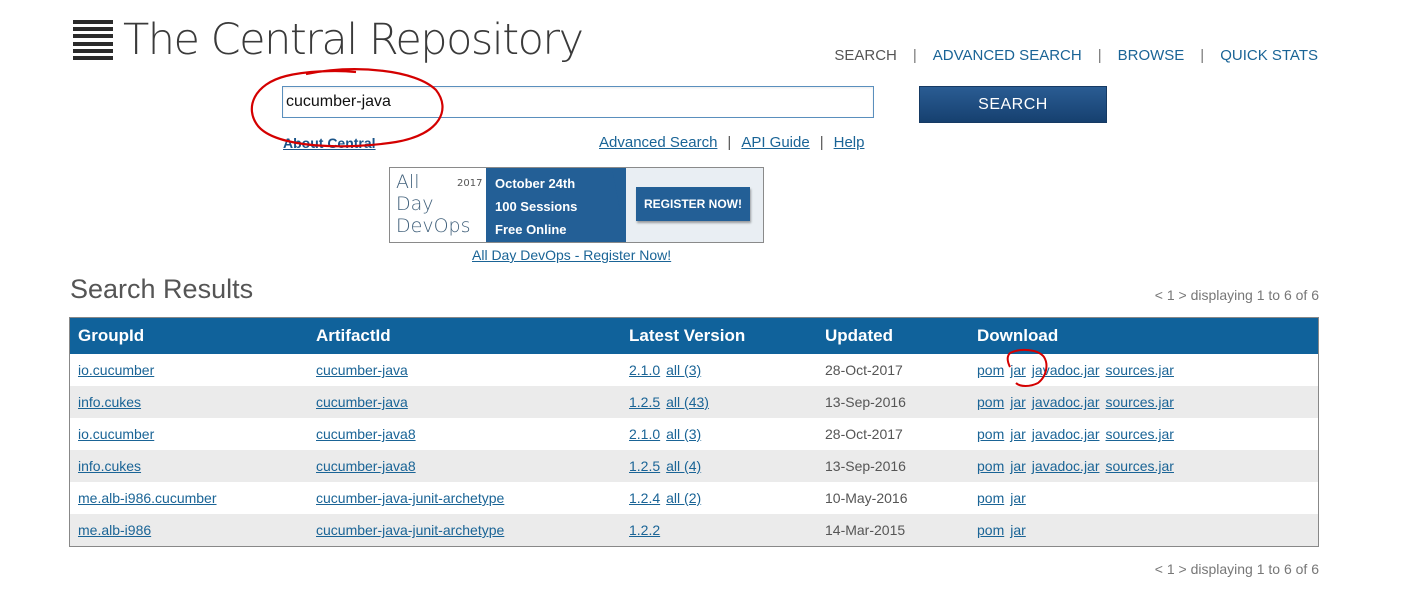 Image resolution: width=1422 pixels, height=601 pixels. Describe the element at coordinates (1237, 295) in the screenshot. I see `results-pager-top: < 1 > displaying 1 to 6 of 6` at that location.